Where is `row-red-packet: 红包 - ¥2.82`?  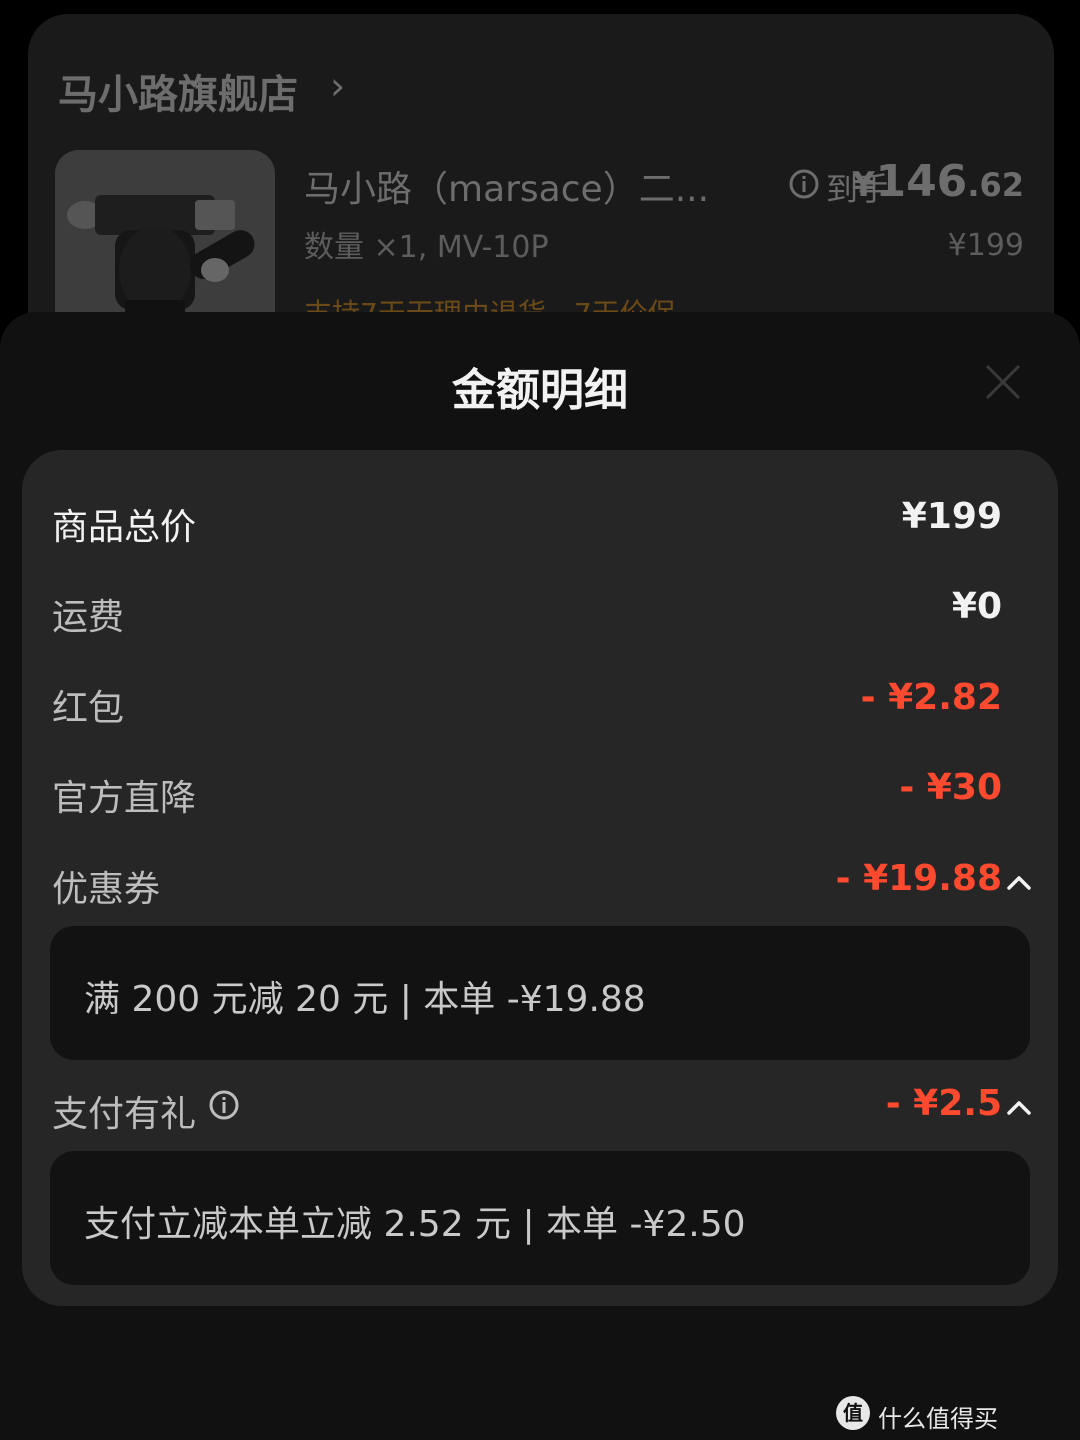 row-red-packet: 红包 - ¥2.82 is located at coordinates (527, 701).